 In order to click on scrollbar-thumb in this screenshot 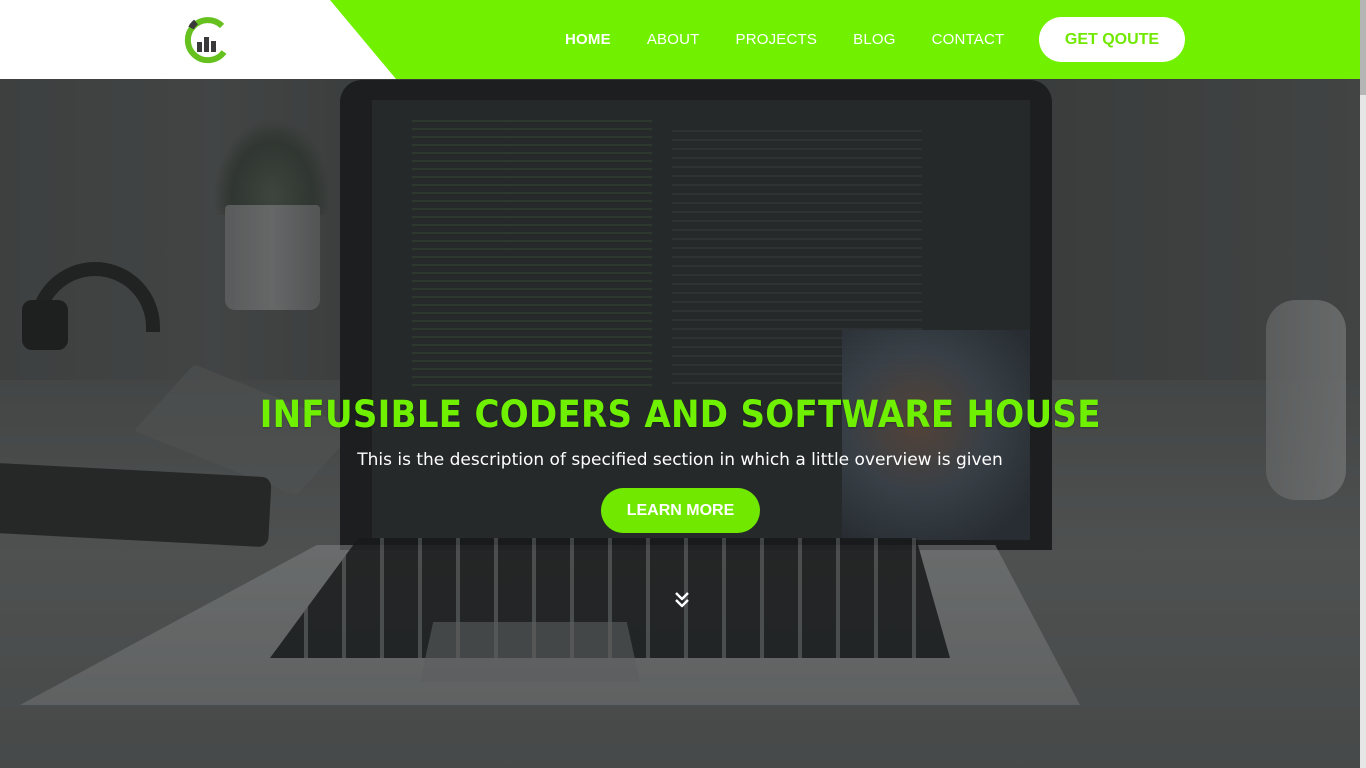, I will do `click(1363, 47)`.